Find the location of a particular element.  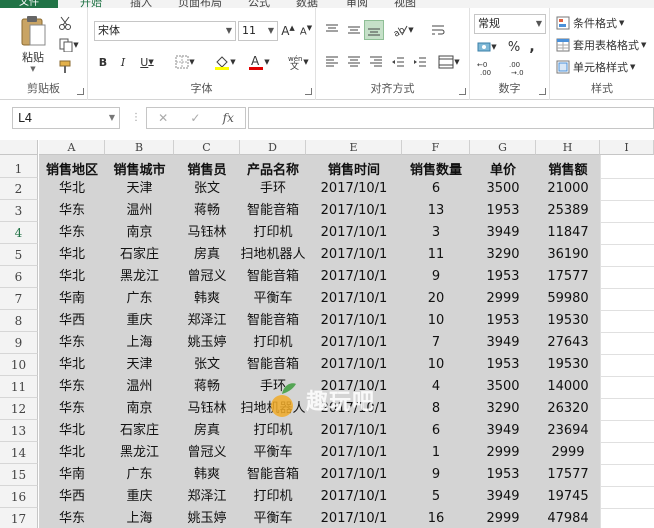

column-header-g: G is located at coordinates (503, 147).